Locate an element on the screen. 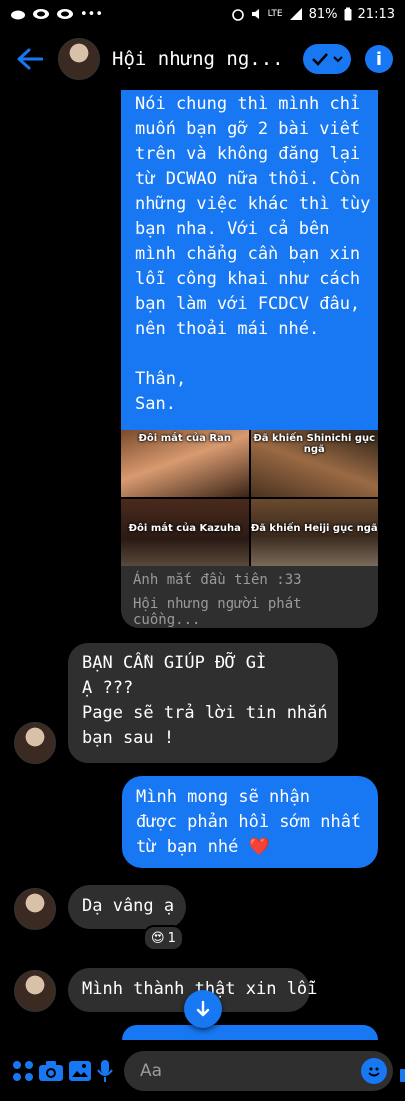 This screenshot has height=1101, width=405. back-button is located at coordinates (30, 59).